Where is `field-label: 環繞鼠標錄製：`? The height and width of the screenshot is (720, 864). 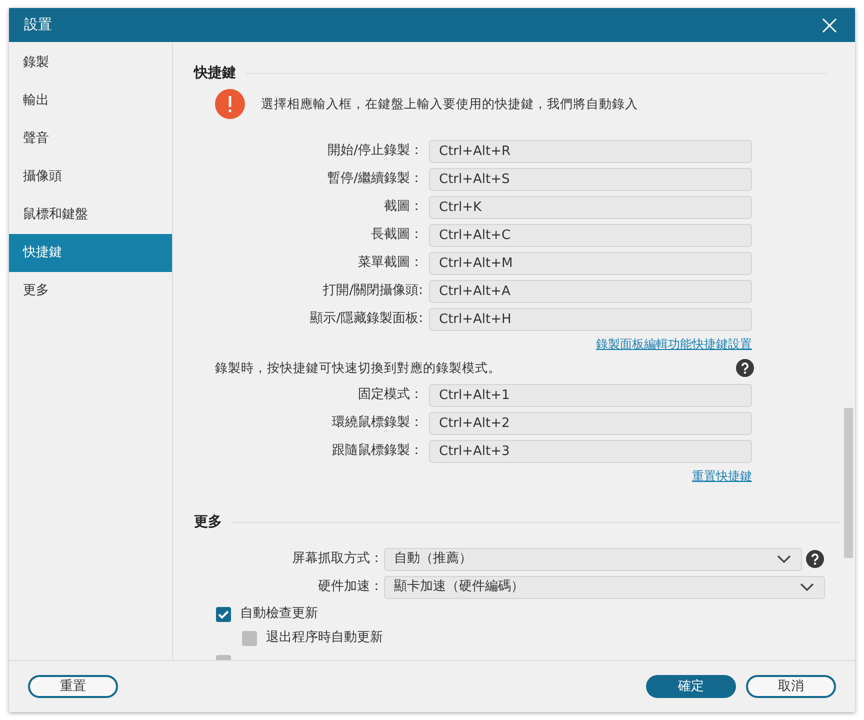 field-label: 環繞鼠標錄製： is located at coordinates (377, 423).